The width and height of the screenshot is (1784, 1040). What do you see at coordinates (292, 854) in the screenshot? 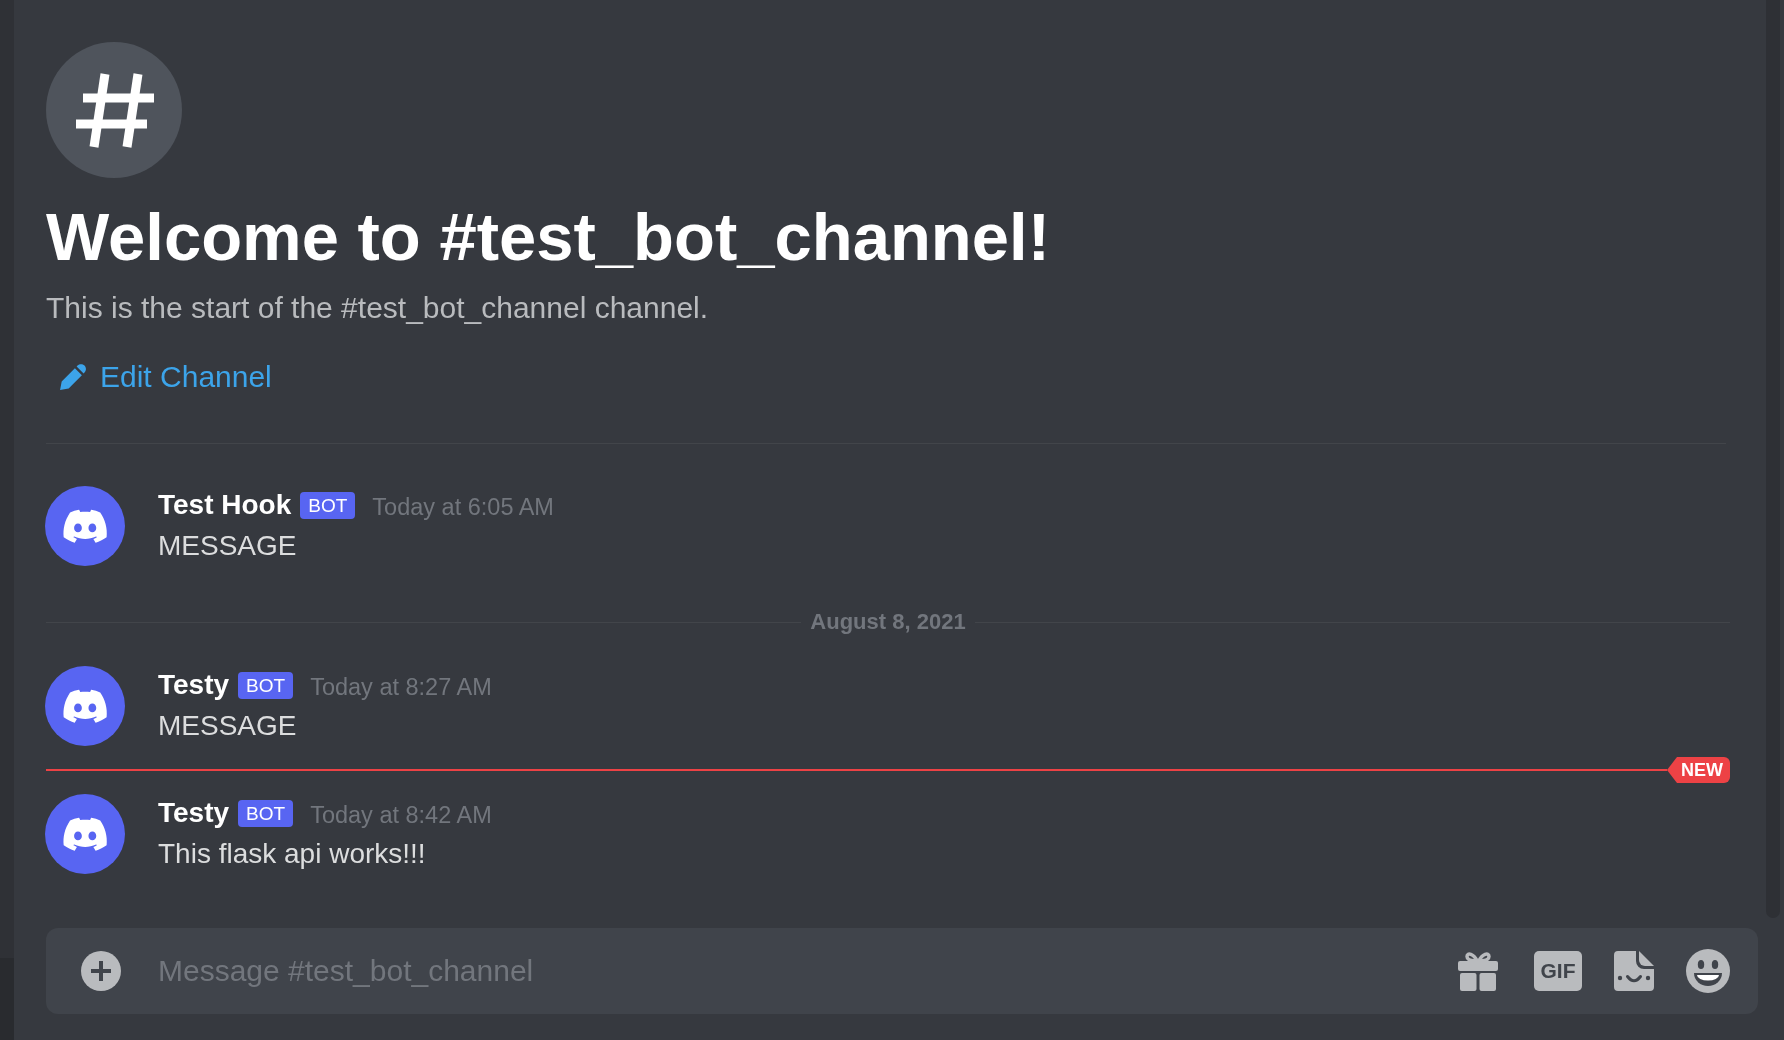
I see `message-text: This flask api works!!!` at bounding box center [292, 854].